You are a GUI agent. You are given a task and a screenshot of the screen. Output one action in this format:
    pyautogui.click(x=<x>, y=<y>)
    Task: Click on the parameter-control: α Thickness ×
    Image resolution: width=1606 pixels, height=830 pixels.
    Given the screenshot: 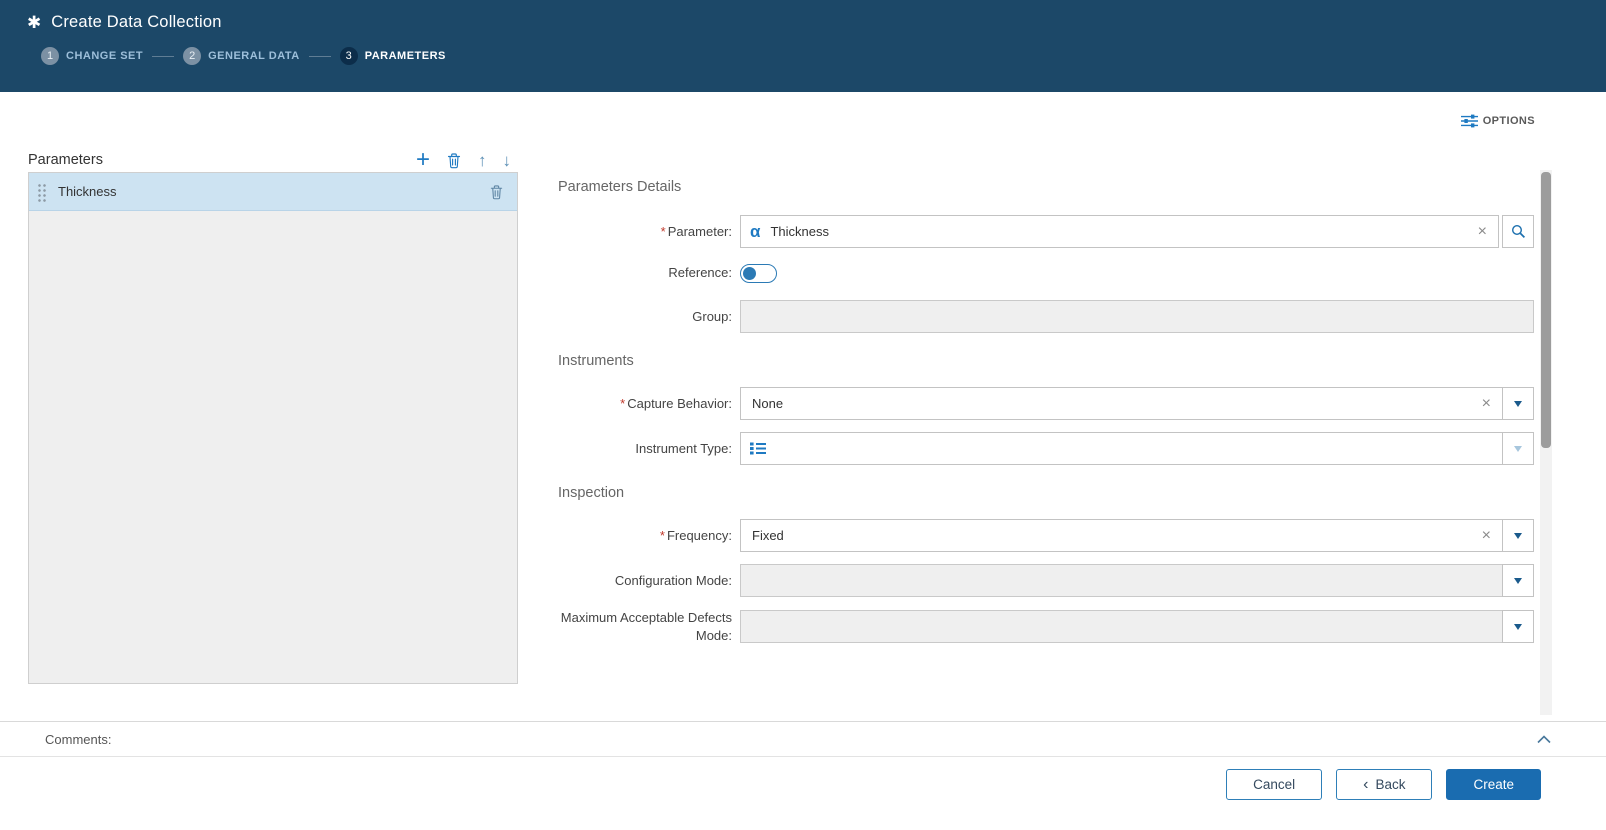 What is the action you would take?
    pyautogui.click(x=1137, y=231)
    